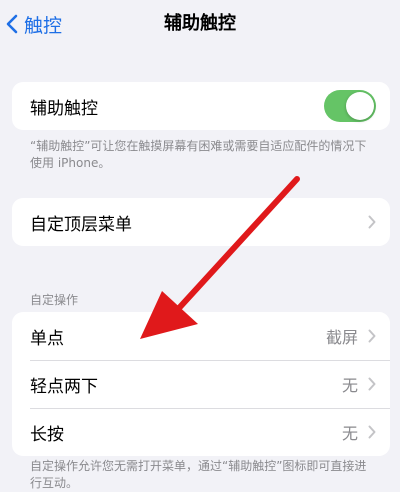  What do you see at coordinates (81, 224) in the screenshot?
I see `custom-top-menu-label: 自定顶层菜单` at bounding box center [81, 224].